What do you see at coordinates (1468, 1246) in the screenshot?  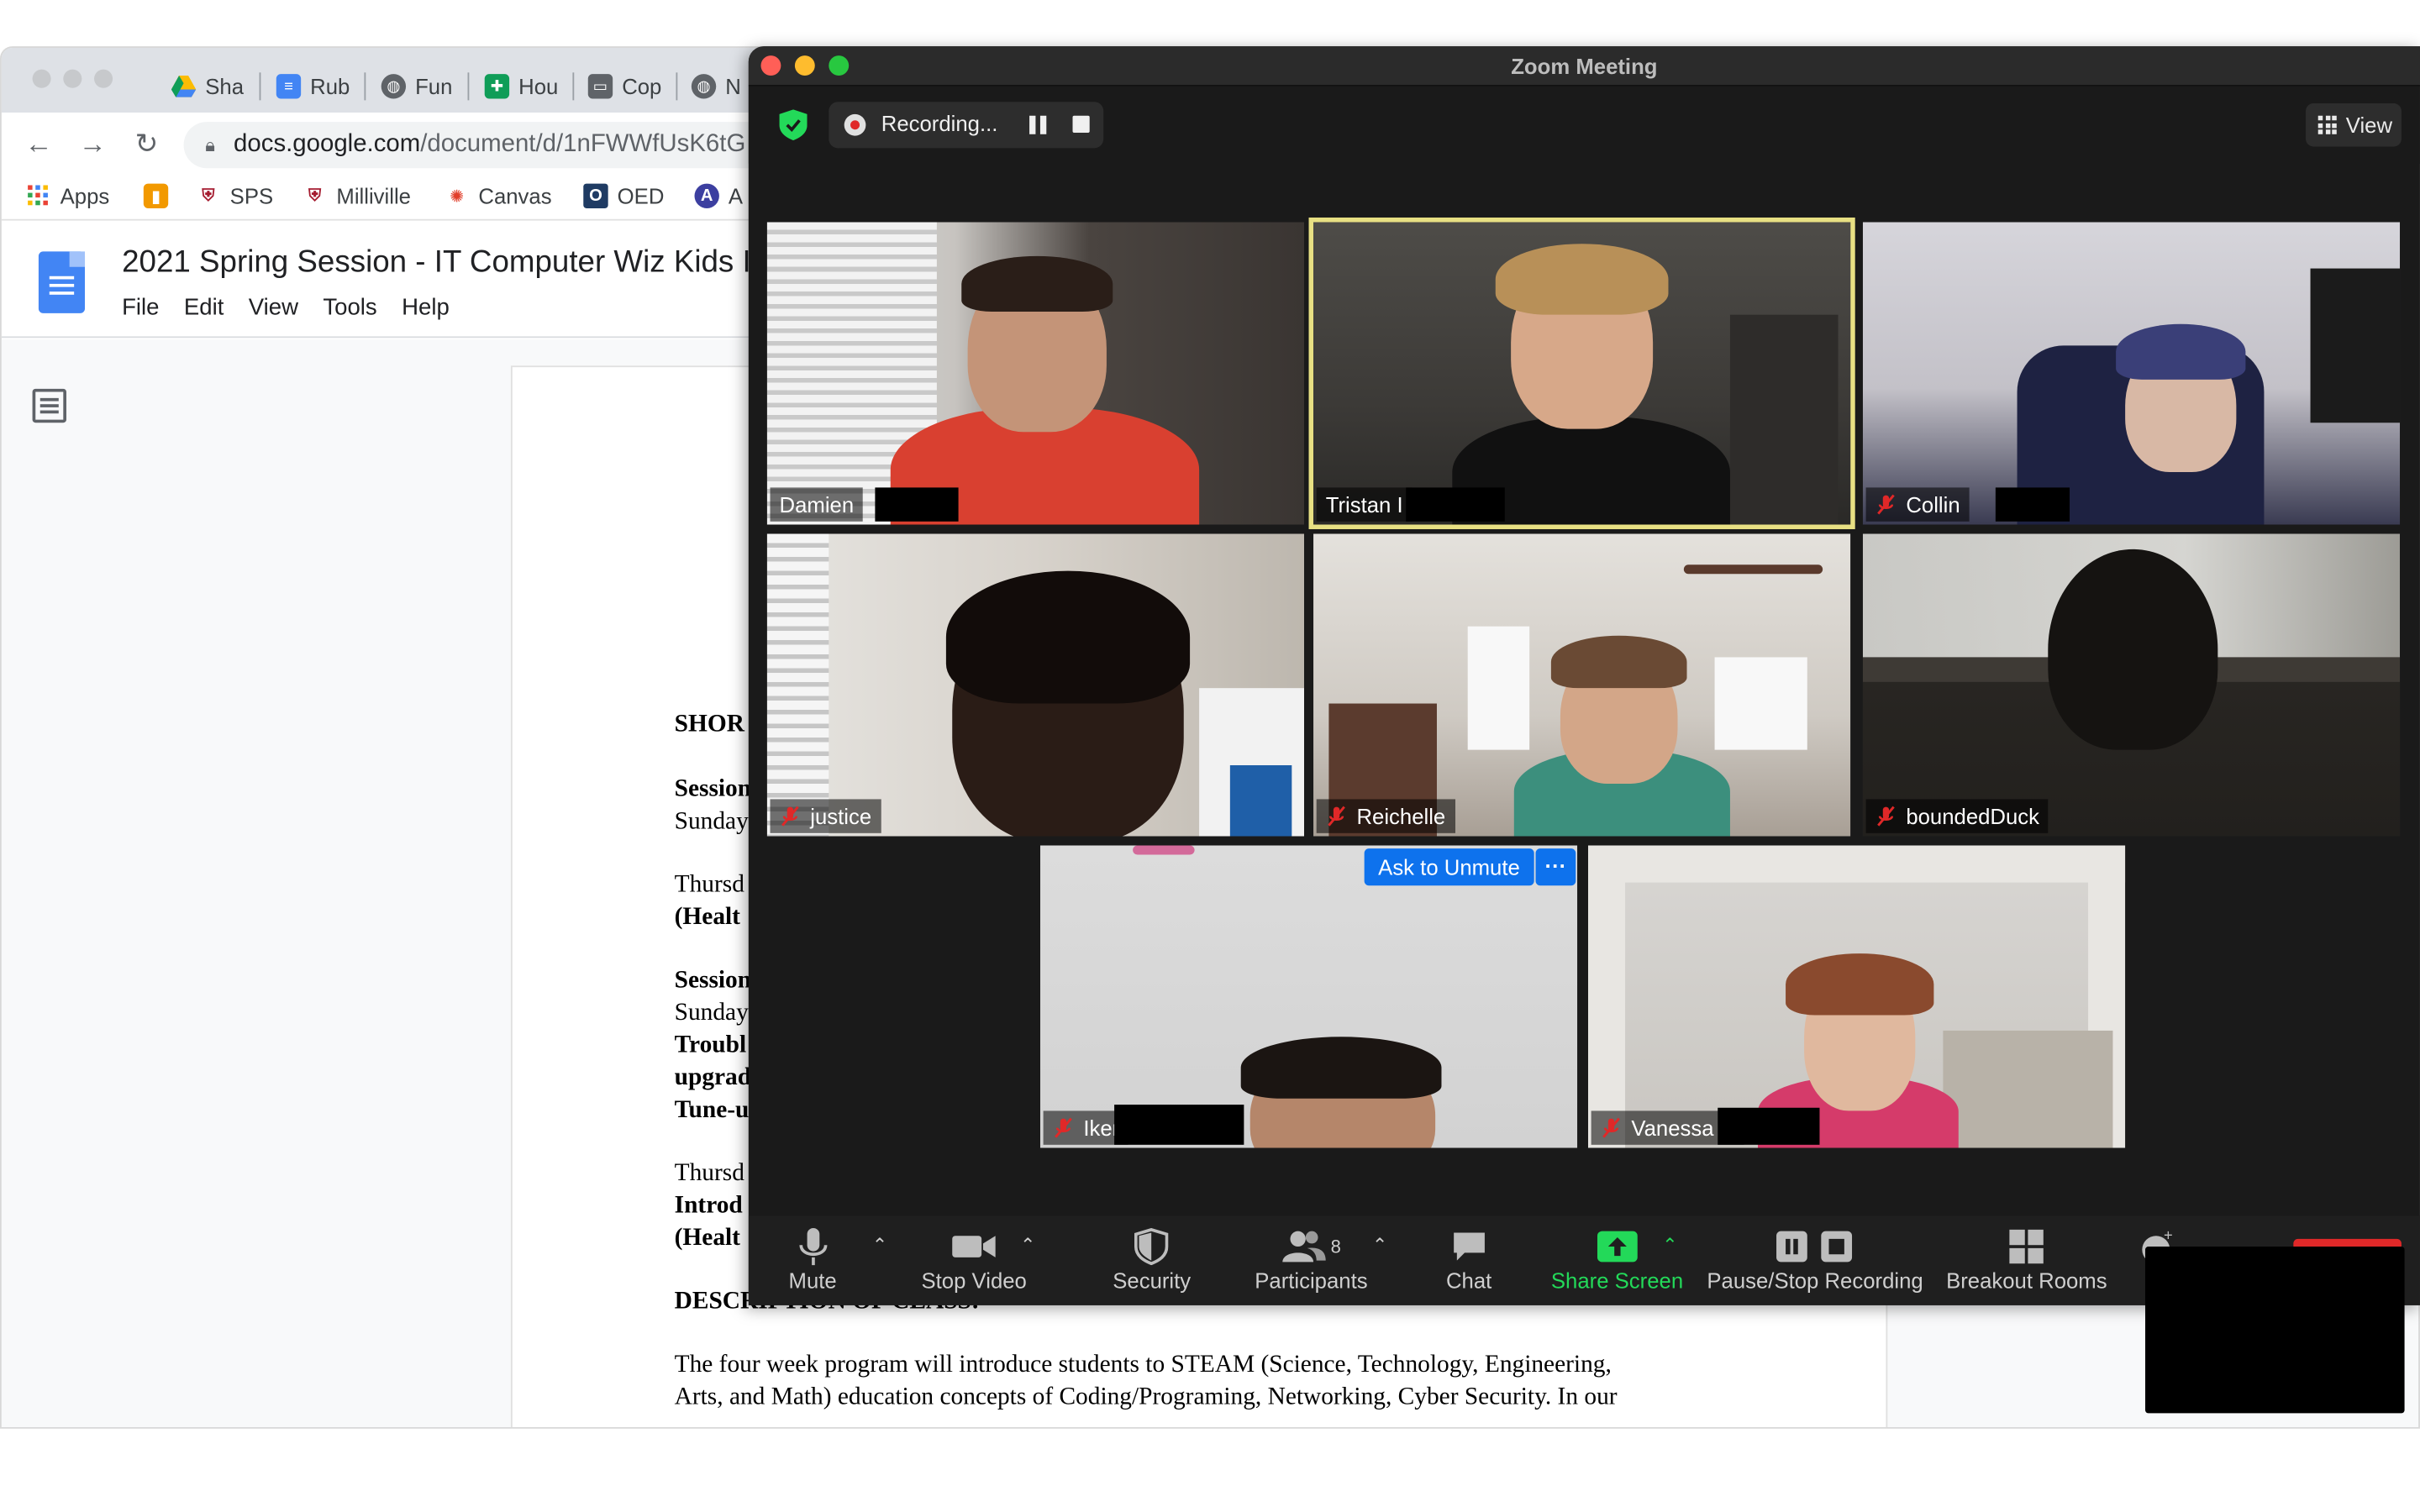 I see `chat-bubble-icon` at bounding box center [1468, 1246].